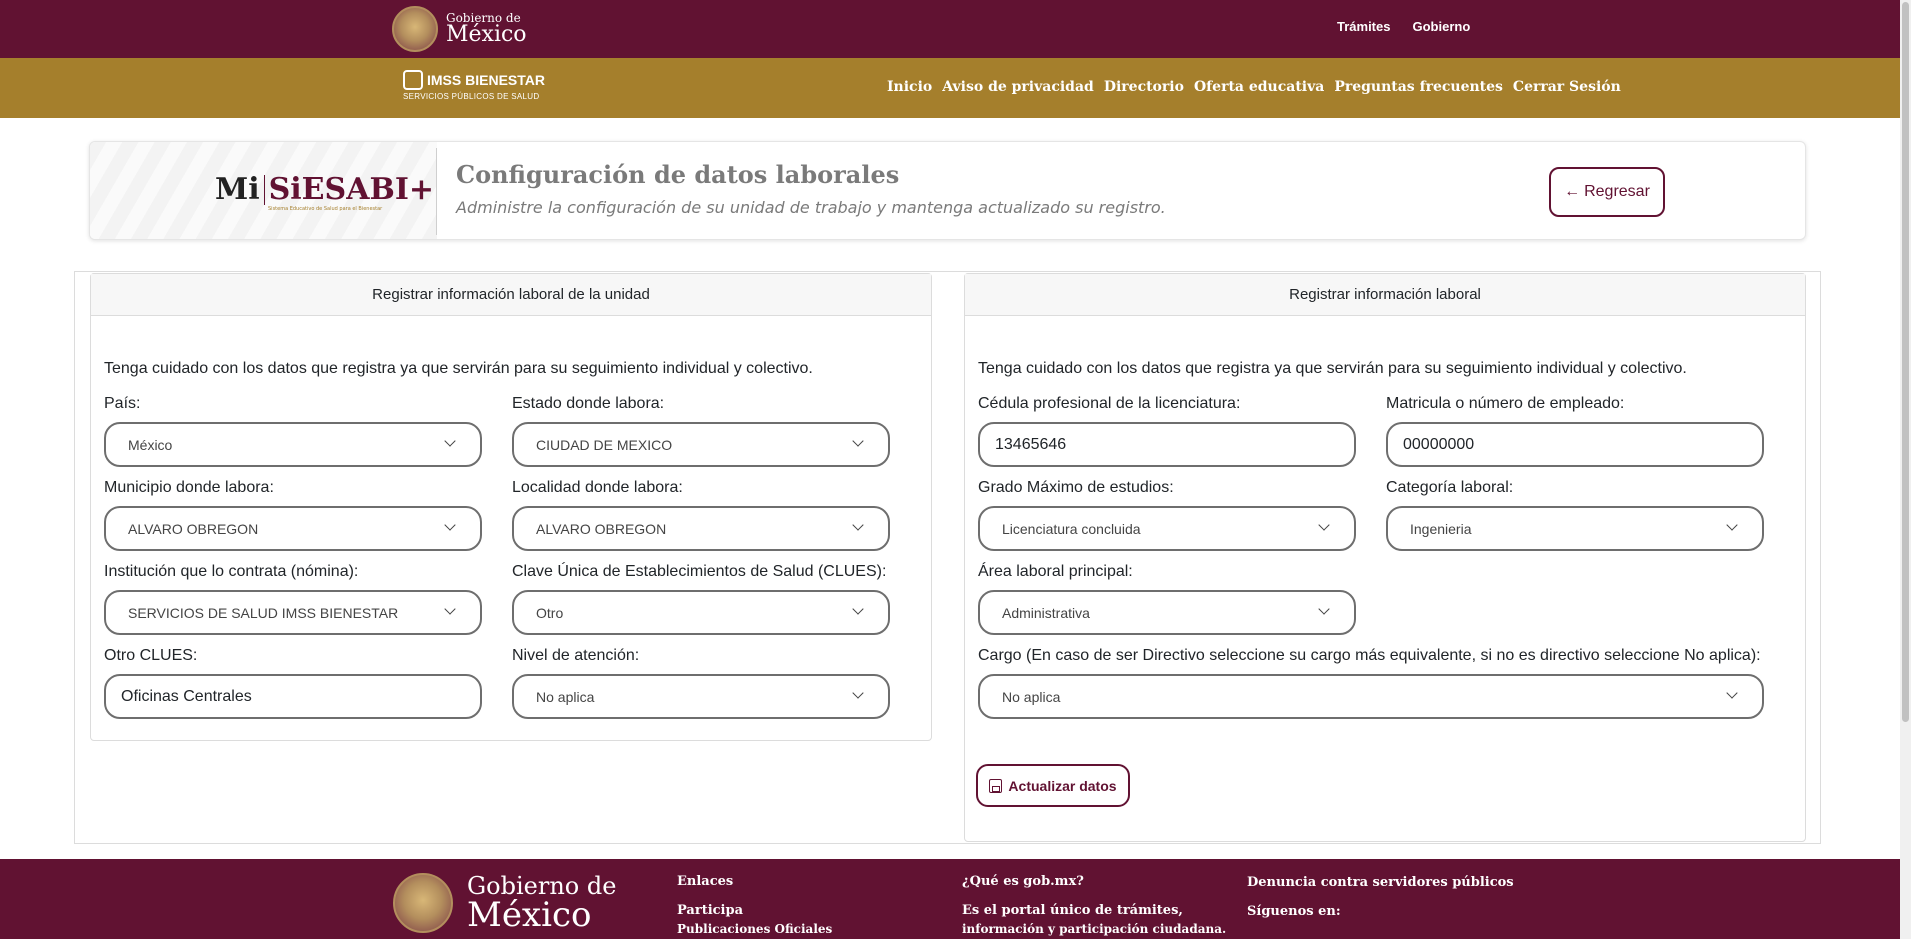 The height and width of the screenshot is (939, 1911). What do you see at coordinates (1617, 191) in the screenshot?
I see `back-button-label: Regresar` at bounding box center [1617, 191].